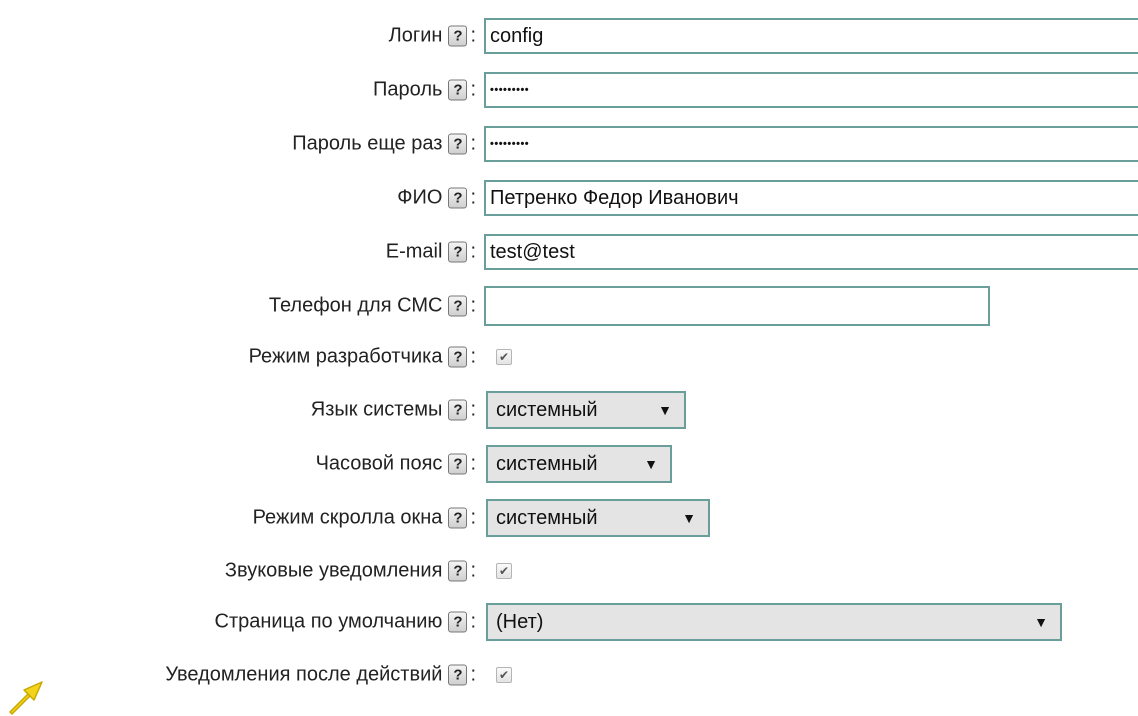 The width and height of the screenshot is (1138, 716). Describe the element at coordinates (304, 674) in the screenshot. I see `action-notifications-label: Уведомления после действий` at that location.